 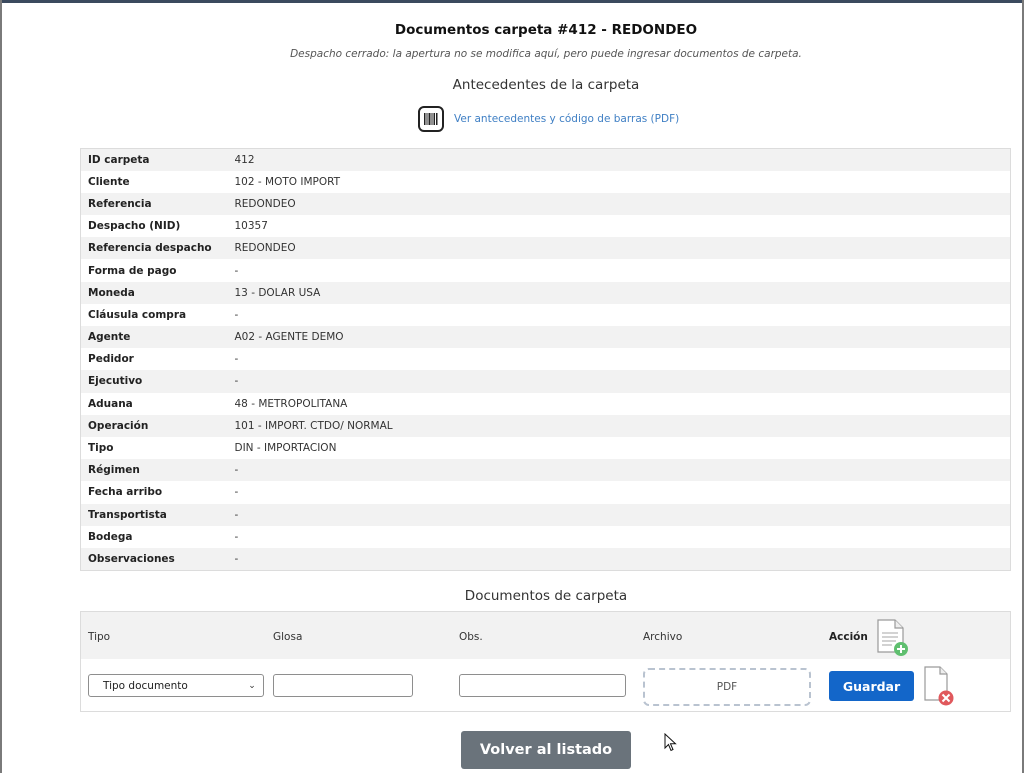 I want to click on antecedente-label: Cliente, so click(x=154, y=181).